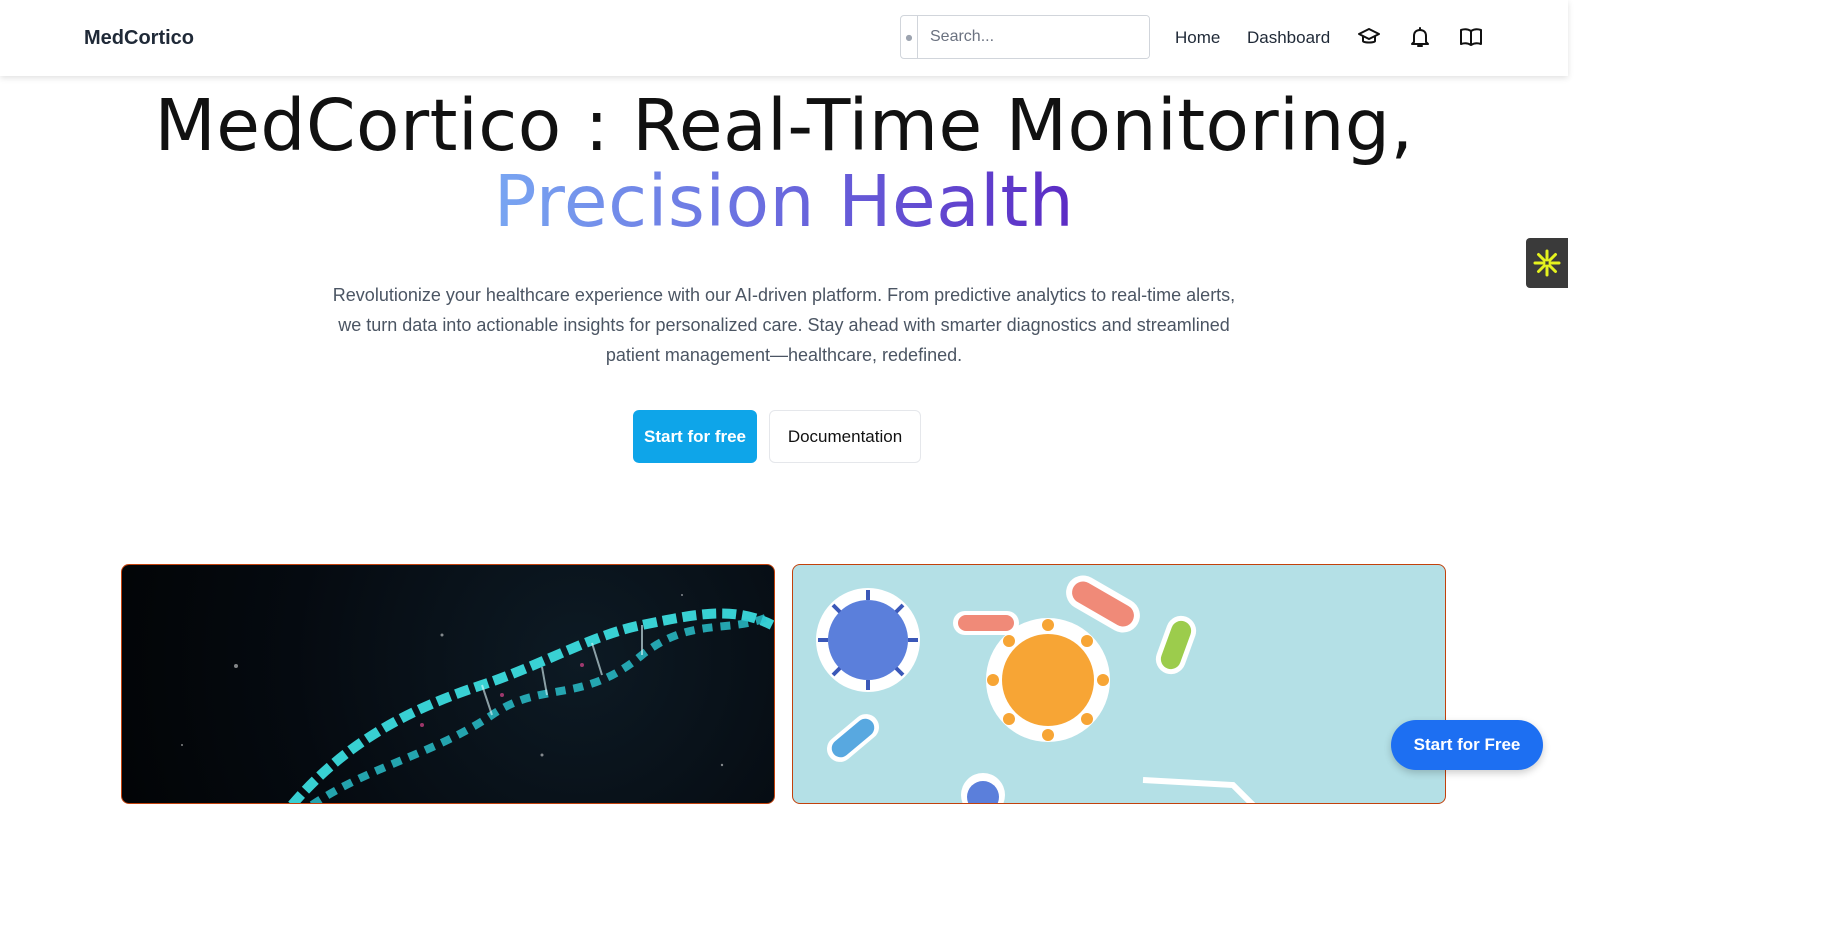 This screenshot has width=1847, height=937. I want to click on germs-illustration, so click(1036, 689).